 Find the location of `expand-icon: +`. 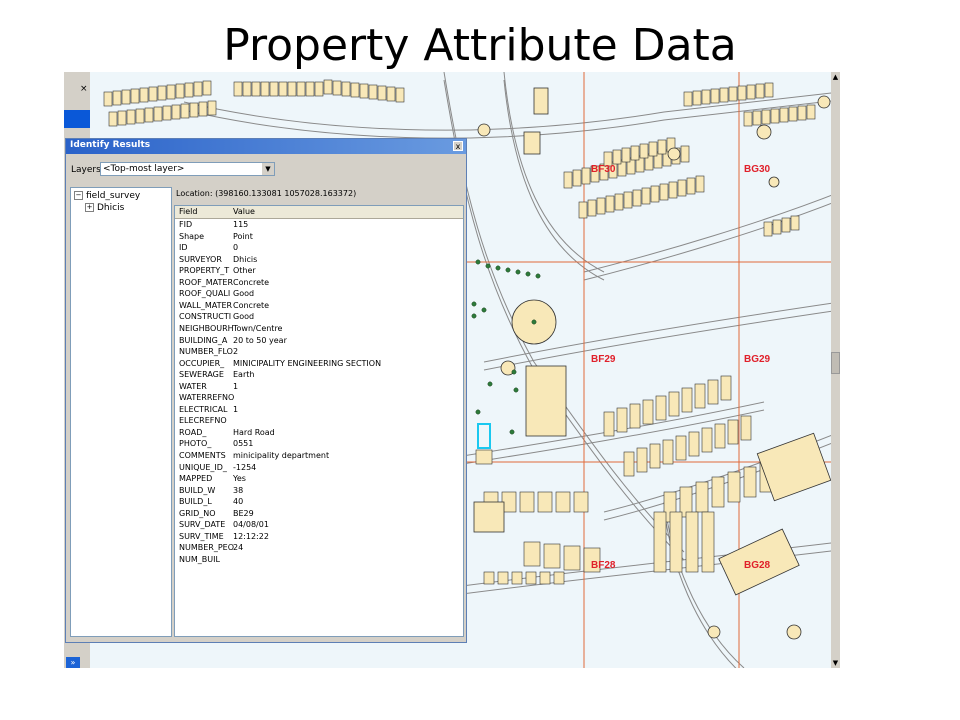

expand-icon: + is located at coordinates (89, 207).